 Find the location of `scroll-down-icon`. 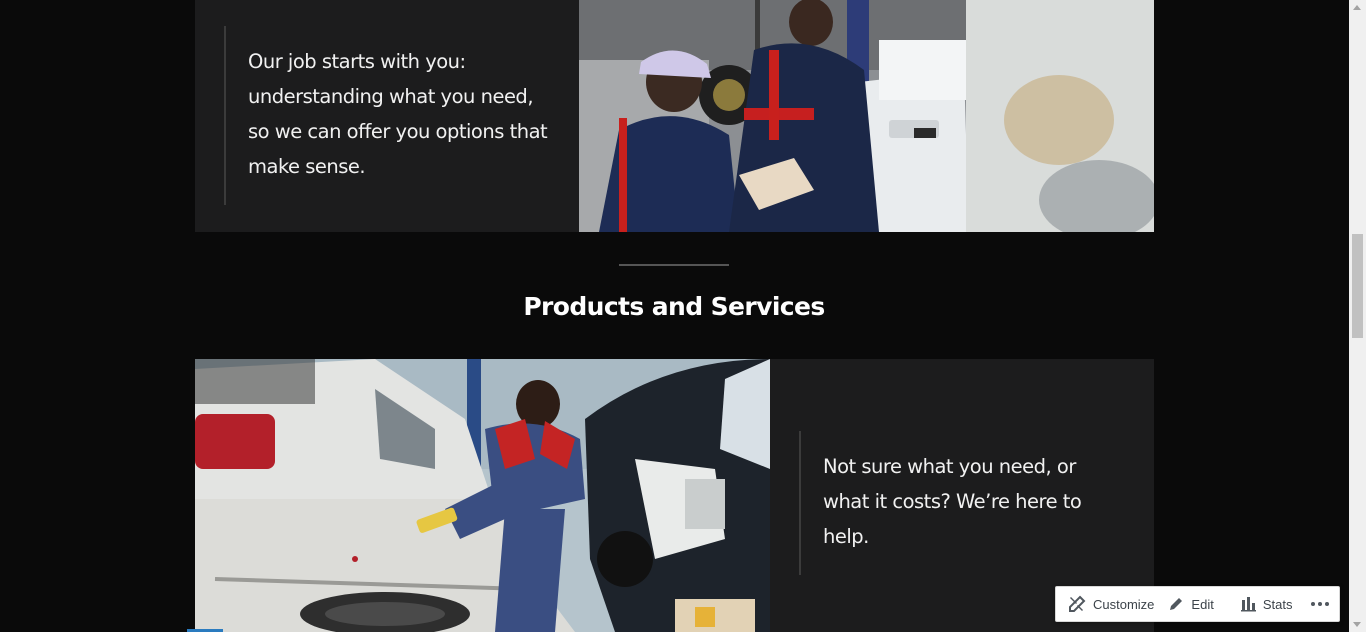

scroll-down-icon is located at coordinates (1357, 624).